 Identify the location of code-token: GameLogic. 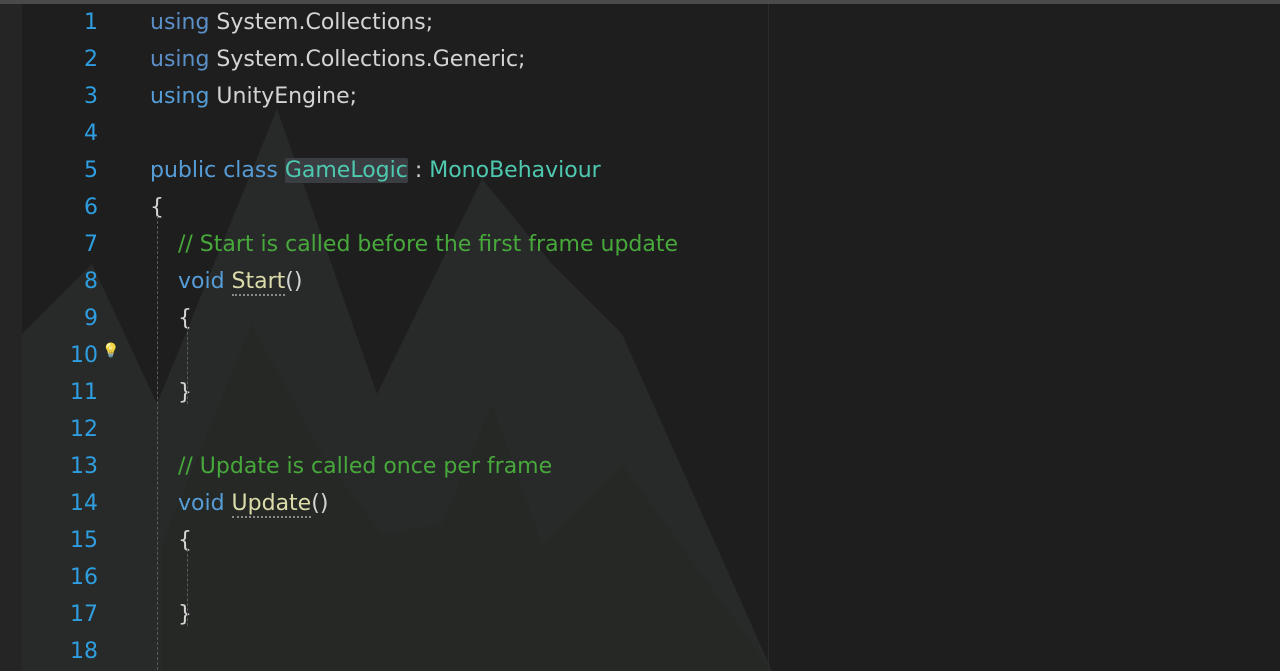
(346, 170).